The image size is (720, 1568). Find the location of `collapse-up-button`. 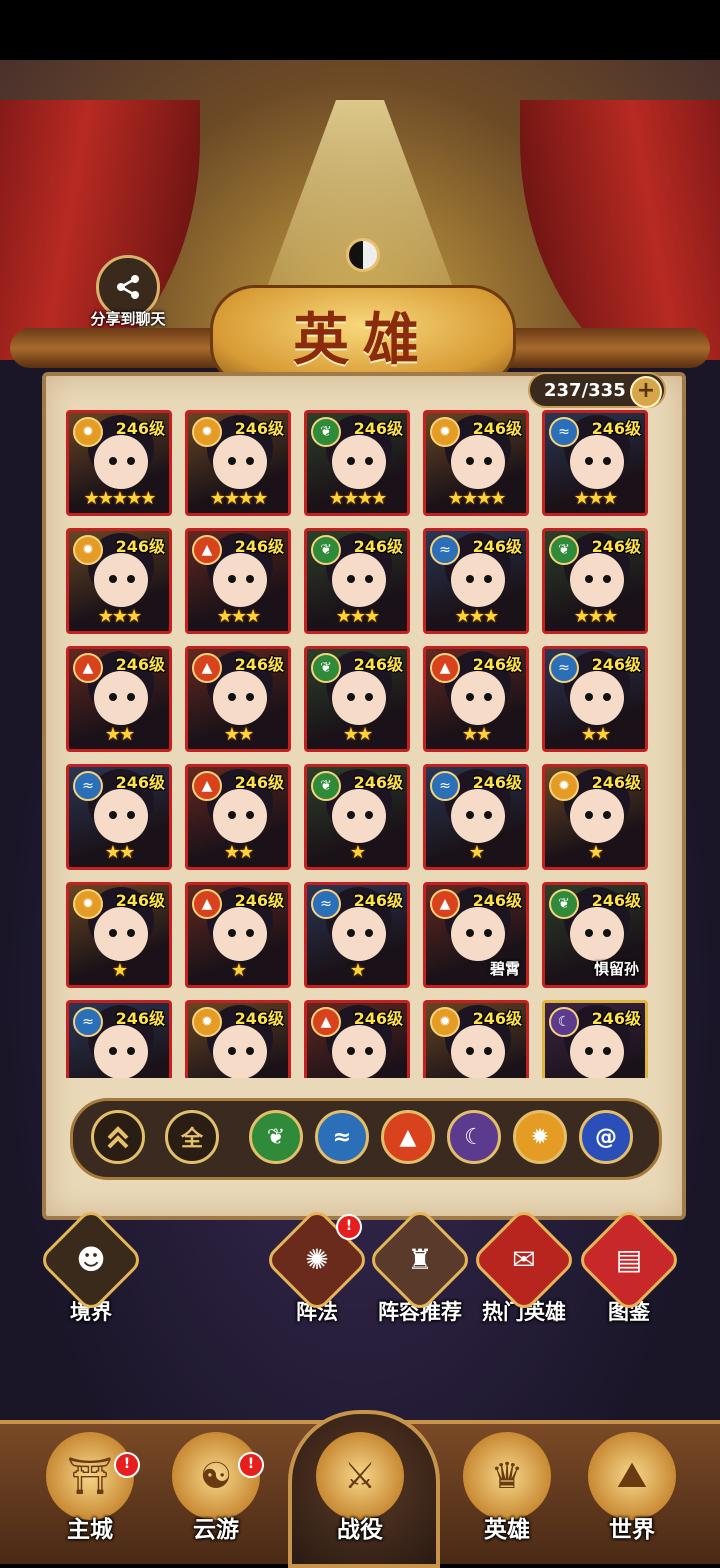

collapse-up-button is located at coordinates (118, 1137).